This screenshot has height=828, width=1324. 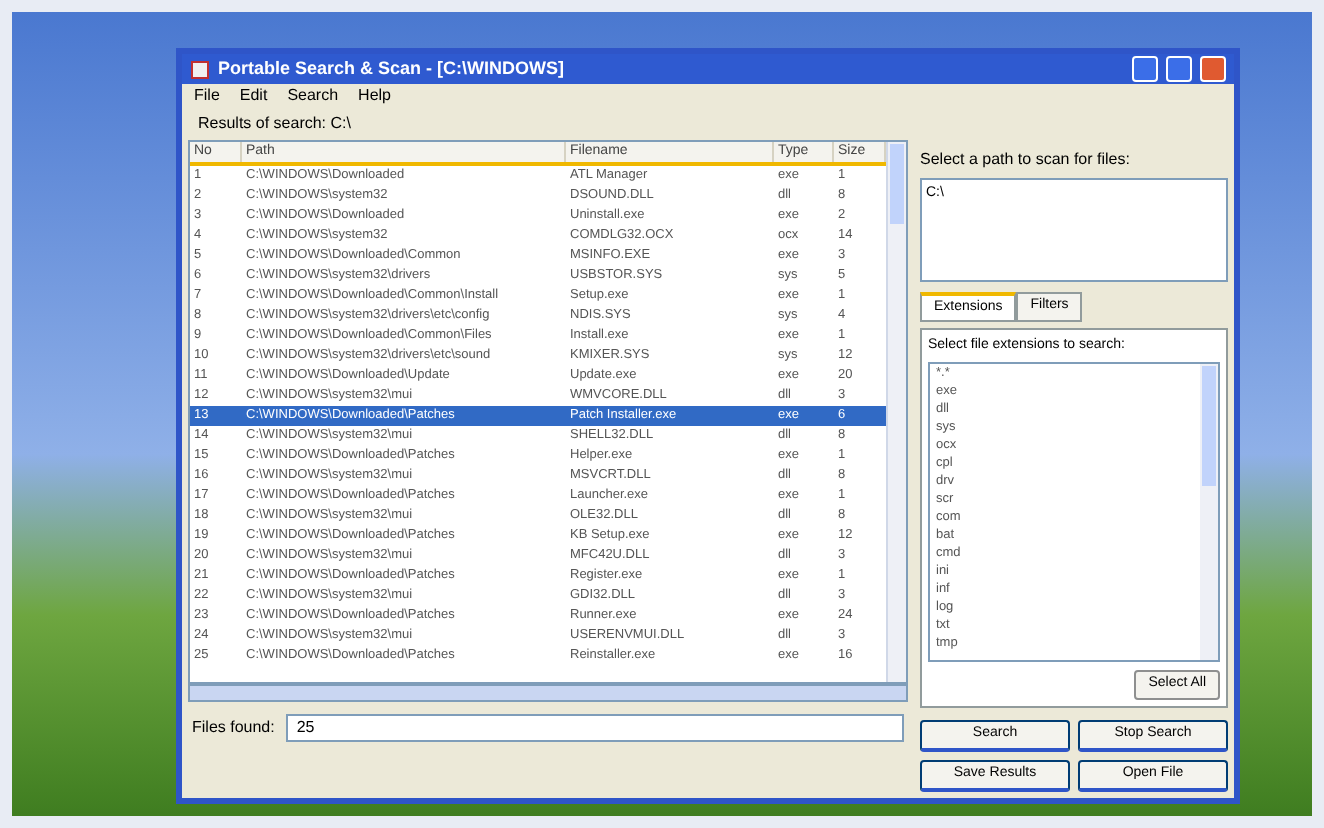 I want to click on app-icon, so click(x=200, y=69).